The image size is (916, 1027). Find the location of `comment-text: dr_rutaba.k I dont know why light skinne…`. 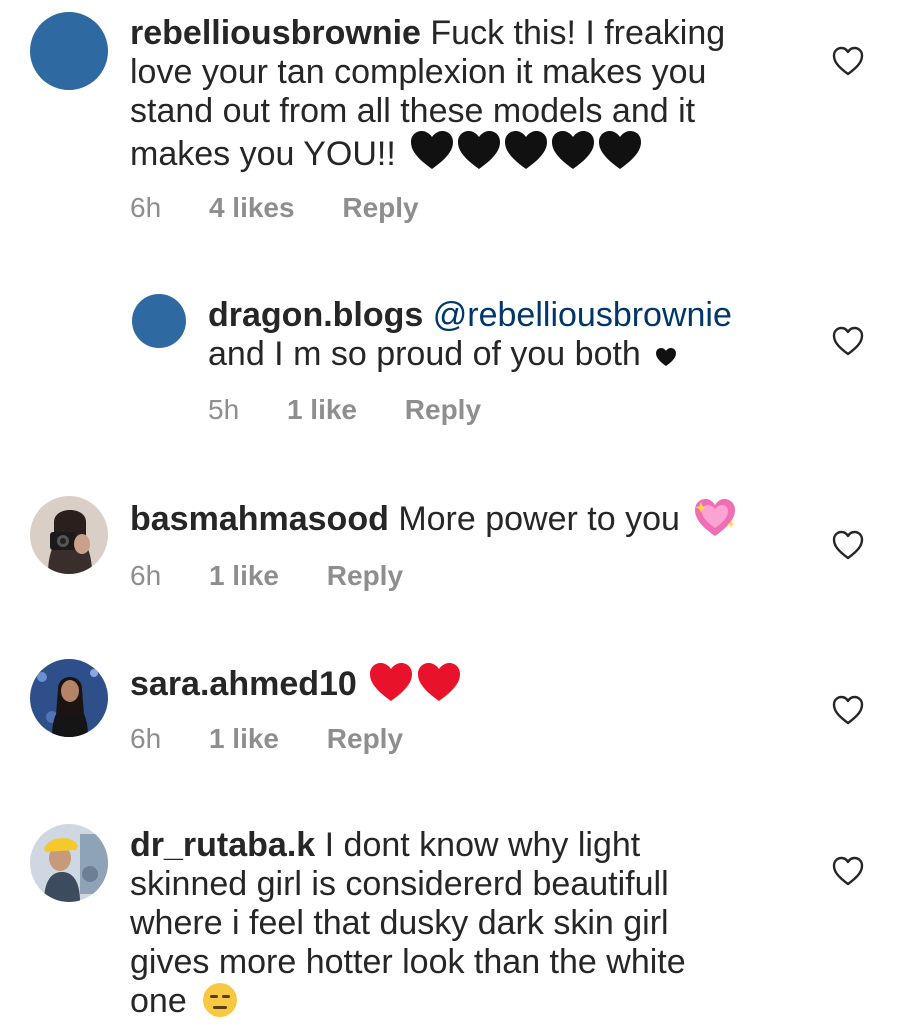

comment-text: dr_rutaba.k I dont know why light skinne… is located at coordinates (470, 926).